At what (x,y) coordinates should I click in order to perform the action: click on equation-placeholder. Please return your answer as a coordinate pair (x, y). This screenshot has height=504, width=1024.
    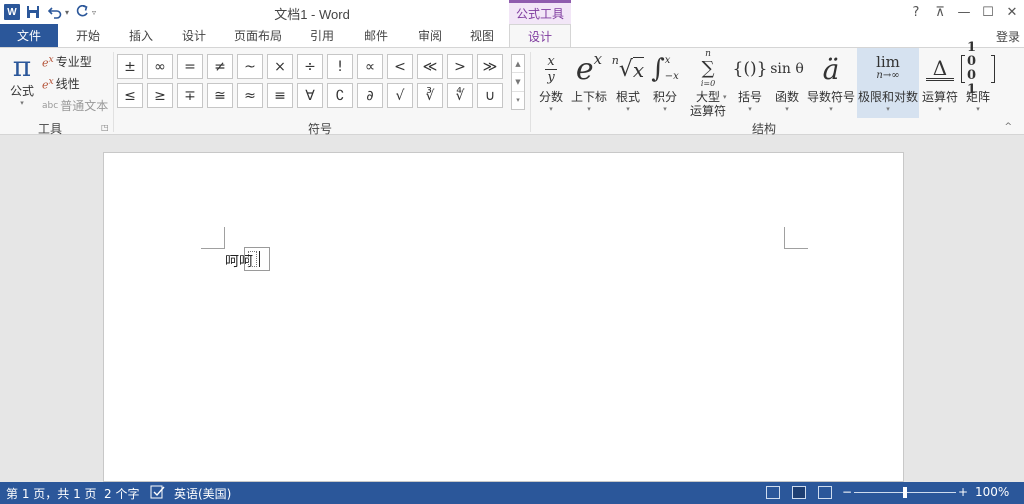
    Looking at the image, I should click on (257, 259).